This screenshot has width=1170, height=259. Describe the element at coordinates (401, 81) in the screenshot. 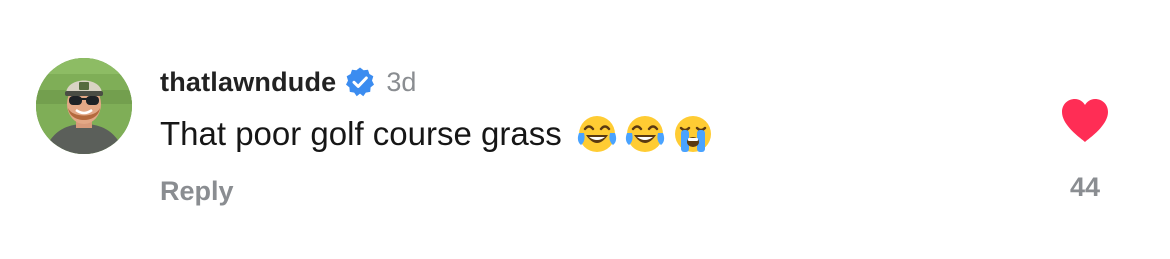

I see `timestamp: 3d` at that location.